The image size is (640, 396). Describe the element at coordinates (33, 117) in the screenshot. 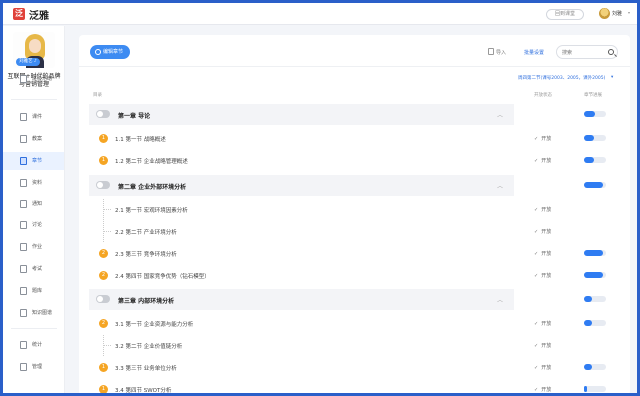

I see `sidebar-item-courseware: 课件` at that location.